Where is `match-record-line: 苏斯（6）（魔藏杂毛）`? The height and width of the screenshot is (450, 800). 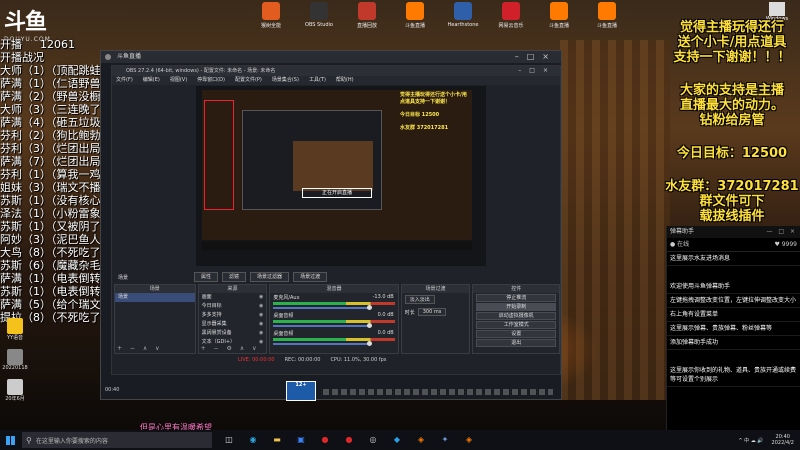 match-record-line: 苏斯（6）（魔藏杂毛） is located at coordinates (56, 265).